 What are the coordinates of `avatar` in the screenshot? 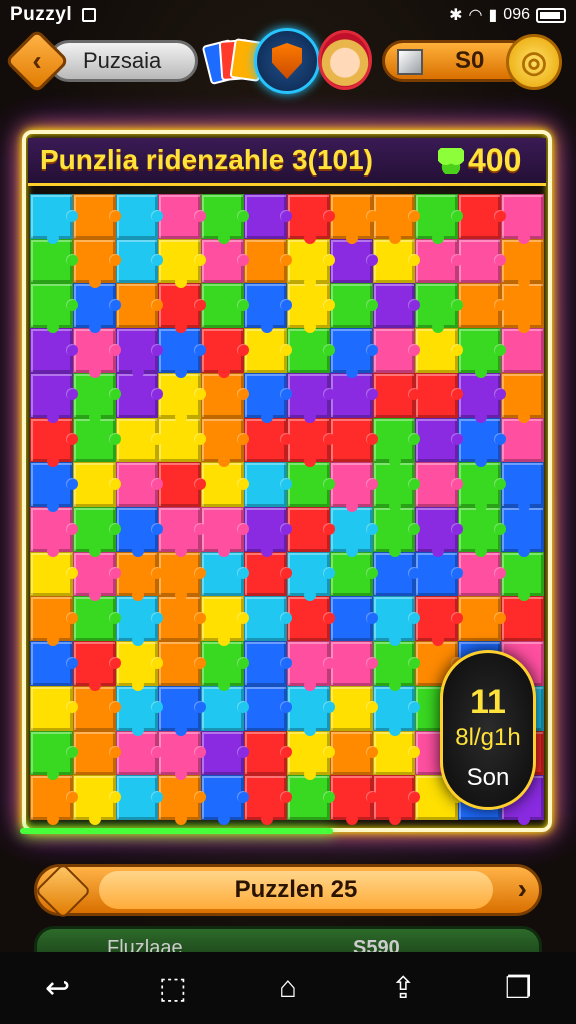 It's located at (345, 60).